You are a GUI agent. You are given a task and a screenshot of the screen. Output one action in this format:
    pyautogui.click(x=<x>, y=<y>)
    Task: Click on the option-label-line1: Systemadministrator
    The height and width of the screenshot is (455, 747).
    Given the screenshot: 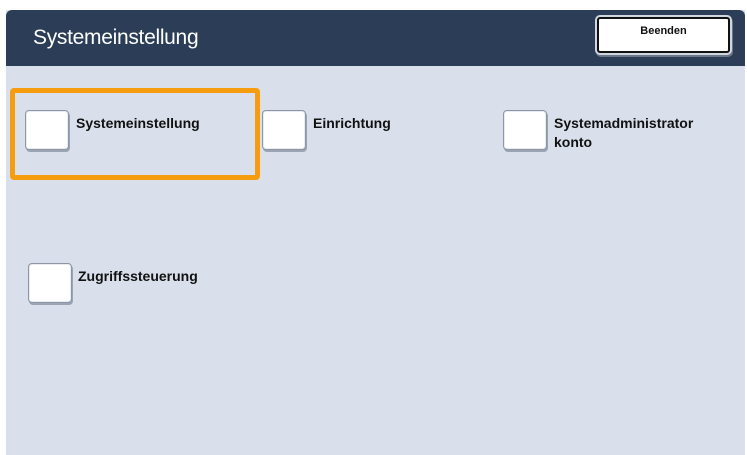 What is the action you would take?
    pyautogui.click(x=624, y=123)
    